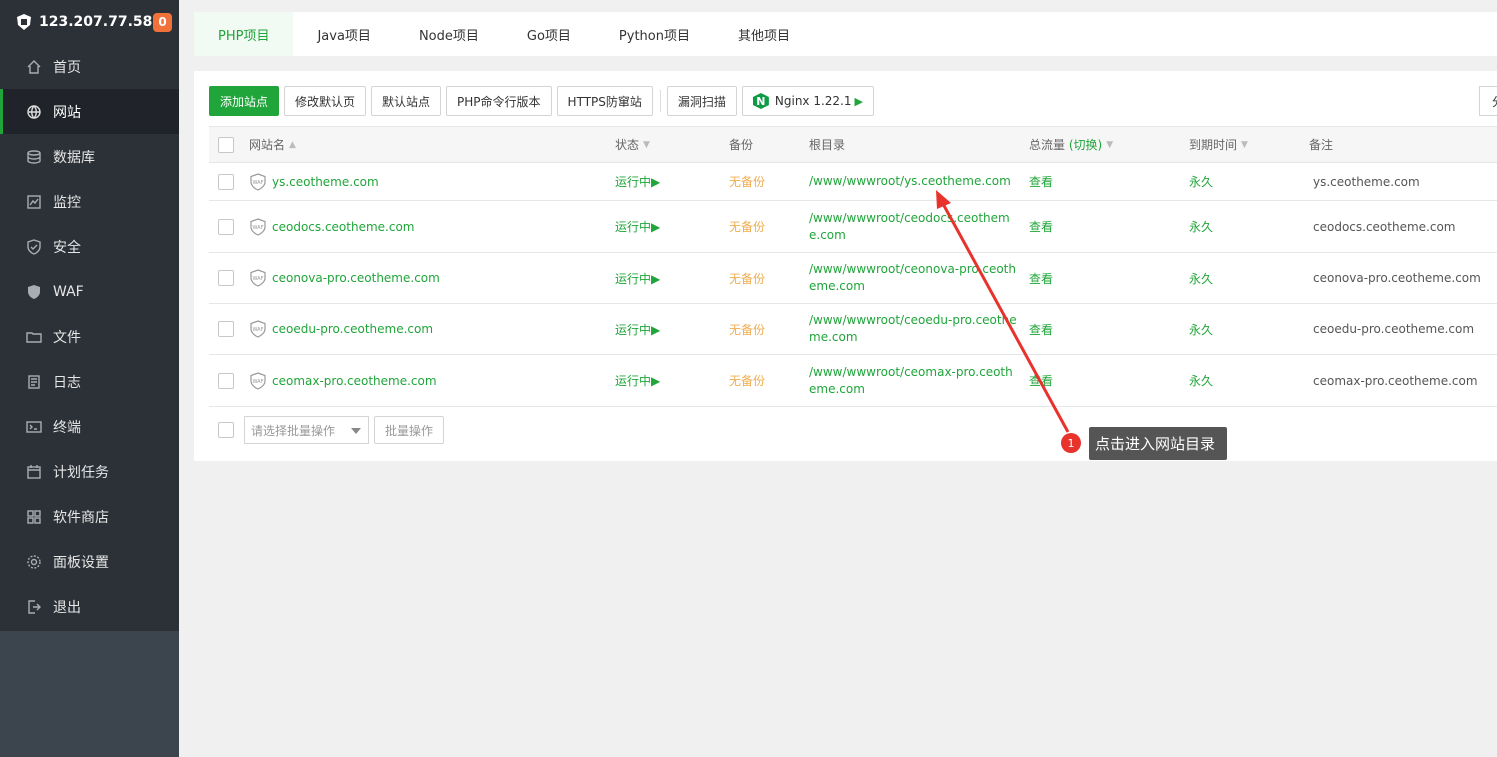 This screenshot has width=1497, height=757. I want to click on sidebar-item-settings: 面板设置, so click(89, 561).